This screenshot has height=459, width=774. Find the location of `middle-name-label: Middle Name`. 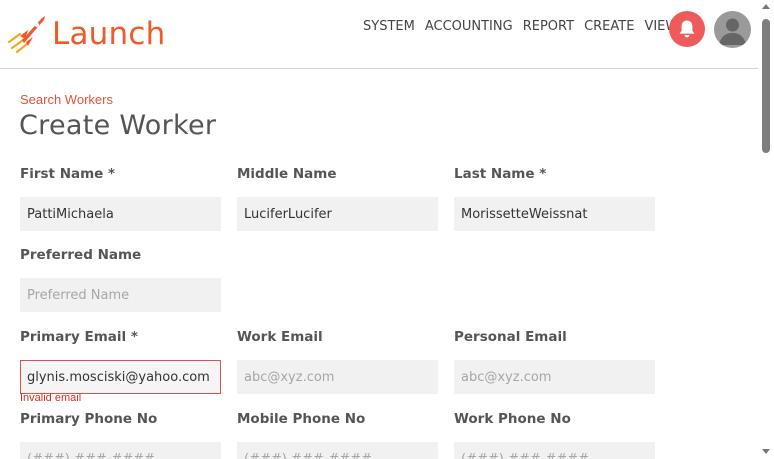

middle-name-label: Middle Name is located at coordinates (287, 174).